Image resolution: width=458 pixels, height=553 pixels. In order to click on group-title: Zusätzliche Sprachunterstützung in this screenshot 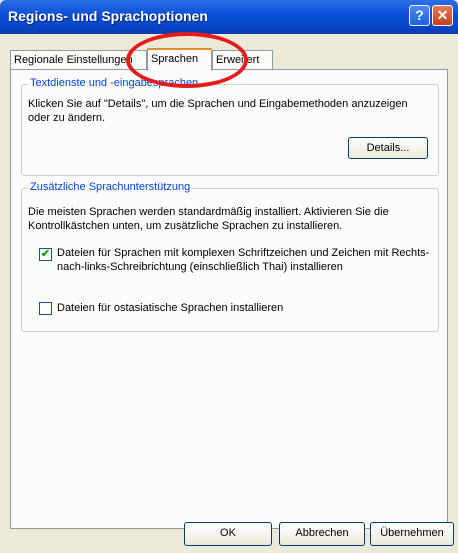, I will do `click(110, 187)`.